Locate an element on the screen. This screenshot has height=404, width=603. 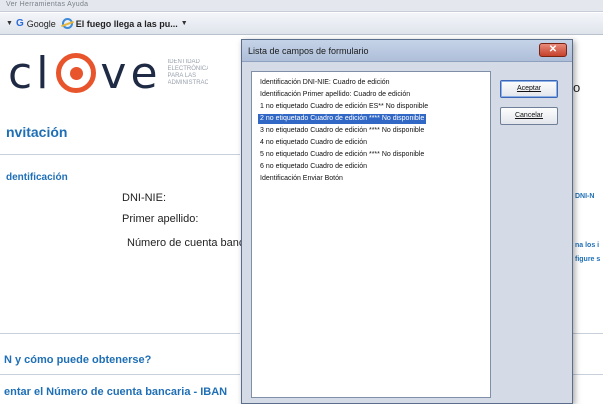
right-link: figure s is located at coordinates (587, 259).